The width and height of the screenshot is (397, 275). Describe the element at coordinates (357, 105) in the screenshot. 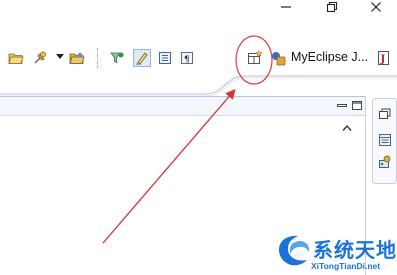

I see `maximize-icon` at that location.